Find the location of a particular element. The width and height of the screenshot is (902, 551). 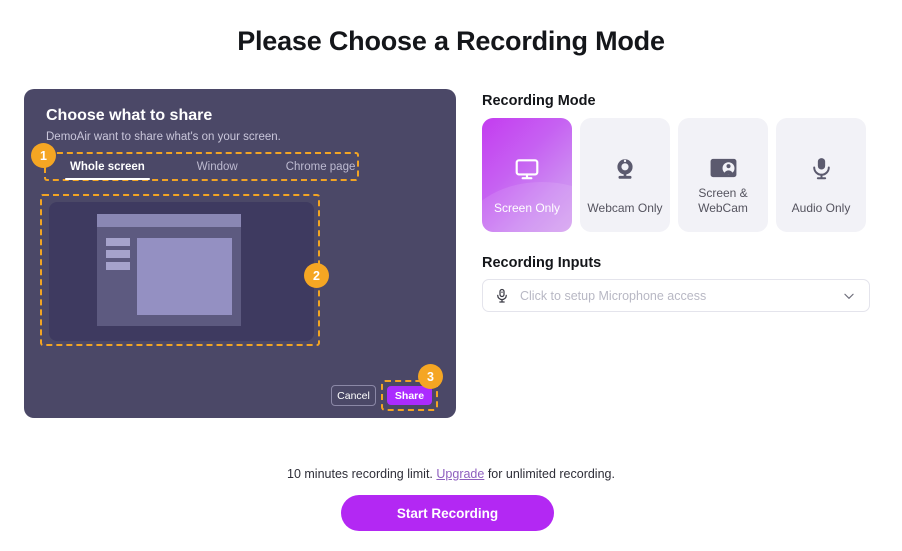

limit-note-prefix: 10 minutes recording limit. is located at coordinates (362, 474).